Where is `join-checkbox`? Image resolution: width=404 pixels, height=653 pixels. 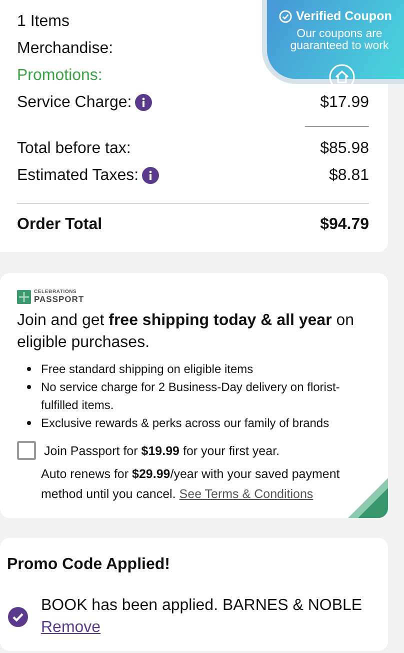 join-checkbox is located at coordinates (26, 450).